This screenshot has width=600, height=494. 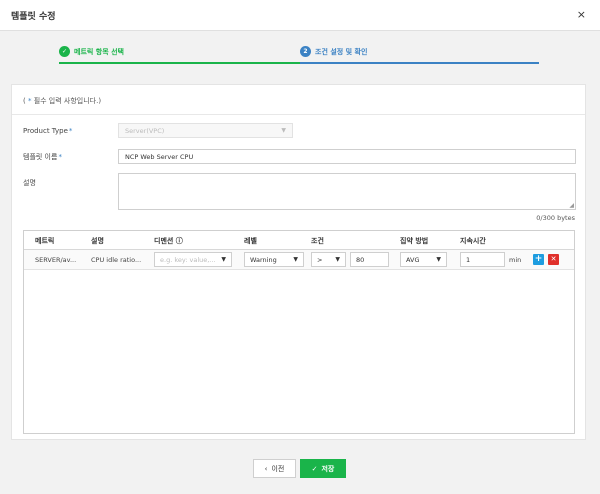 I want to click on byte-count: 0/300 bytes, so click(x=555, y=218).